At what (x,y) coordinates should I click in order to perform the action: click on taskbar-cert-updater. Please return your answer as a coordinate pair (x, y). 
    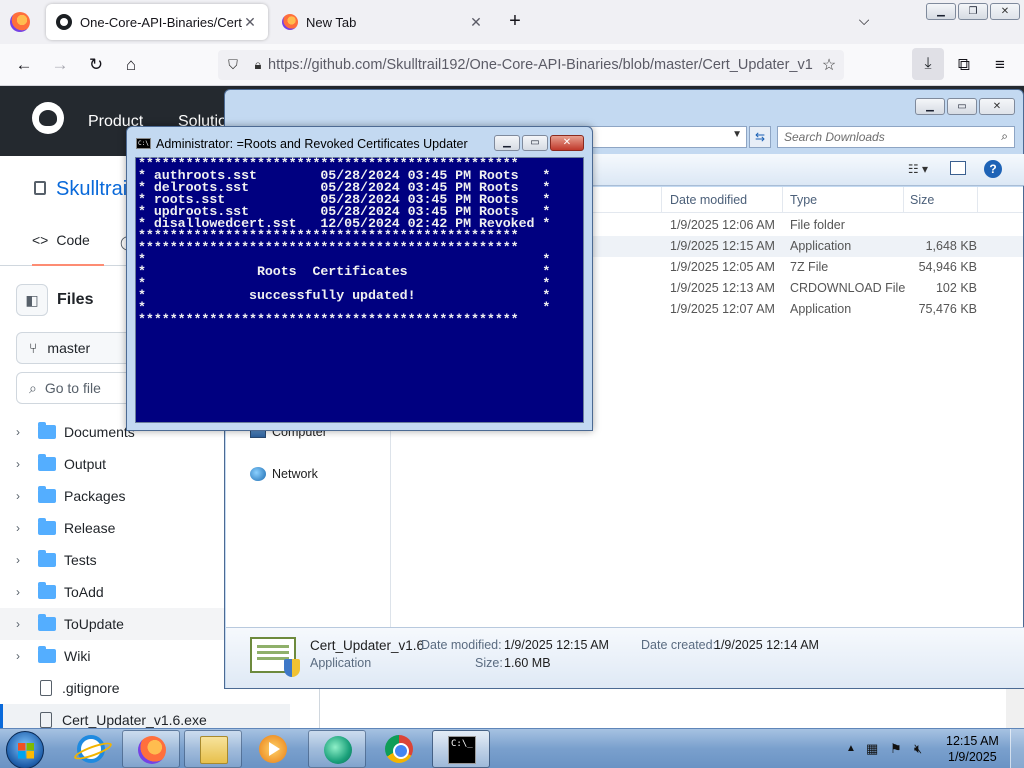
    Looking at the image, I should click on (337, 749).